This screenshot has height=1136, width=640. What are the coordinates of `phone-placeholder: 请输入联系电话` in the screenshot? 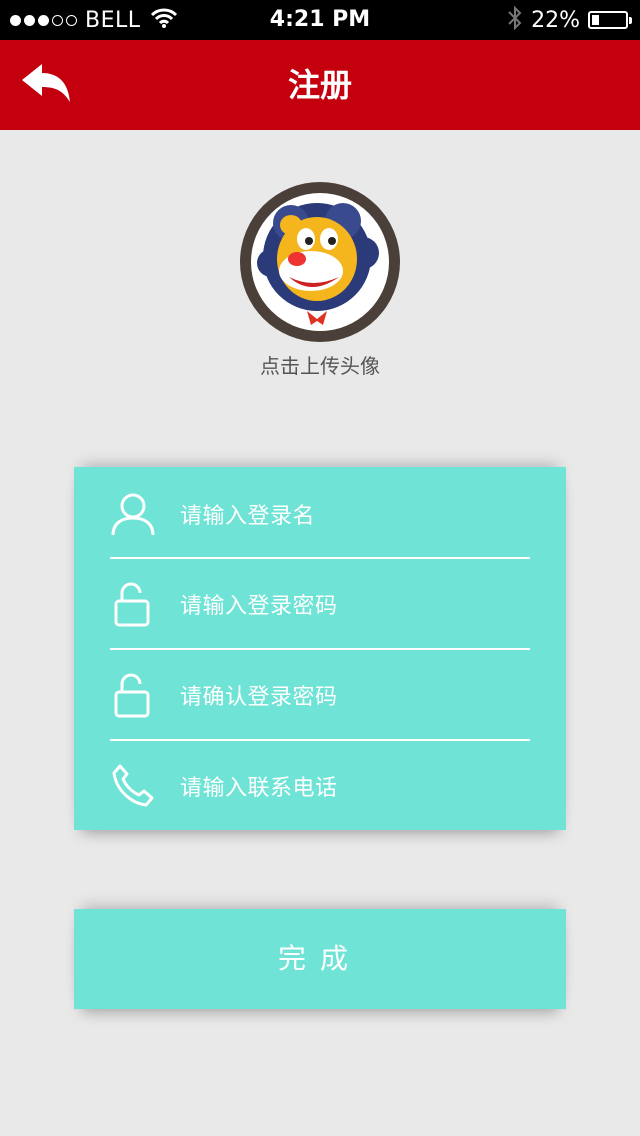 It's located at (259, 788).